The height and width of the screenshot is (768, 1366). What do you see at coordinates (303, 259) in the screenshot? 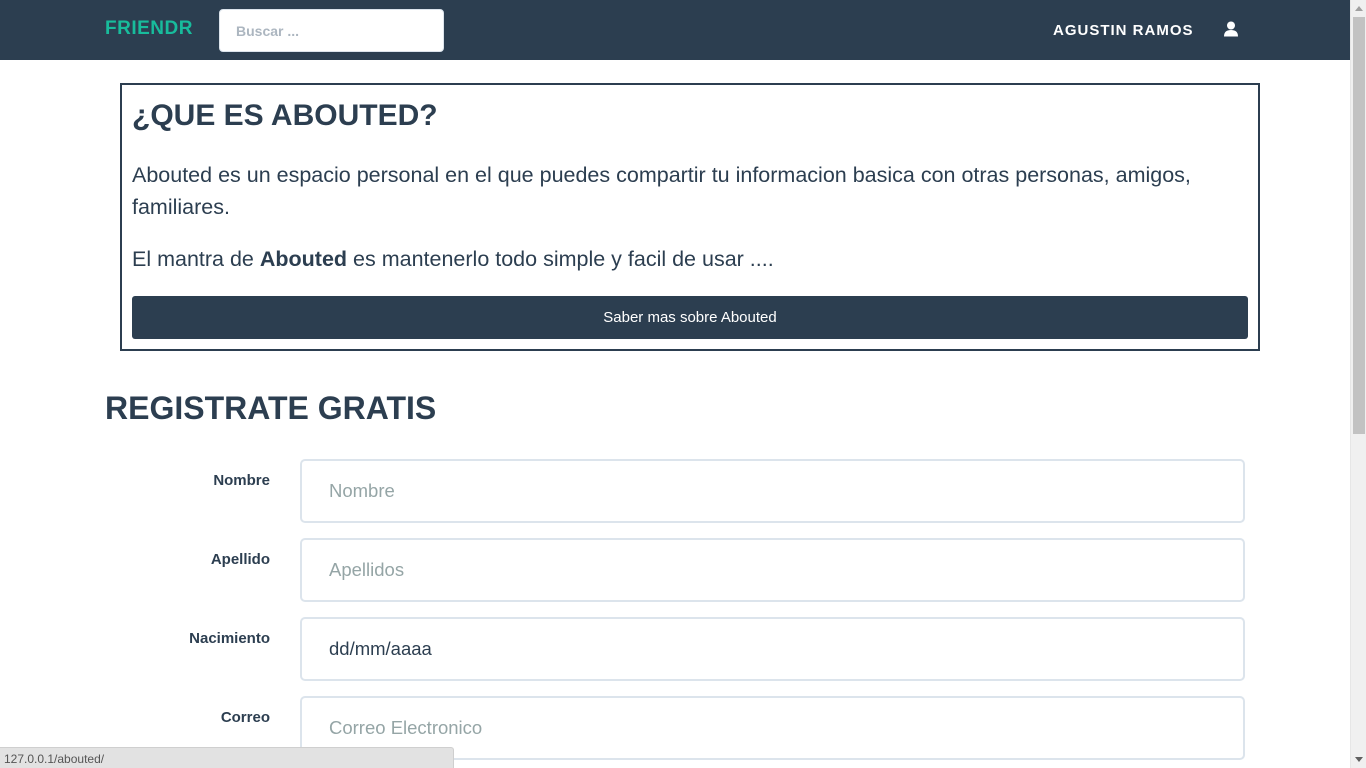
I see `about-mantra-bold: Abouted` at bounding box center [303, 259].